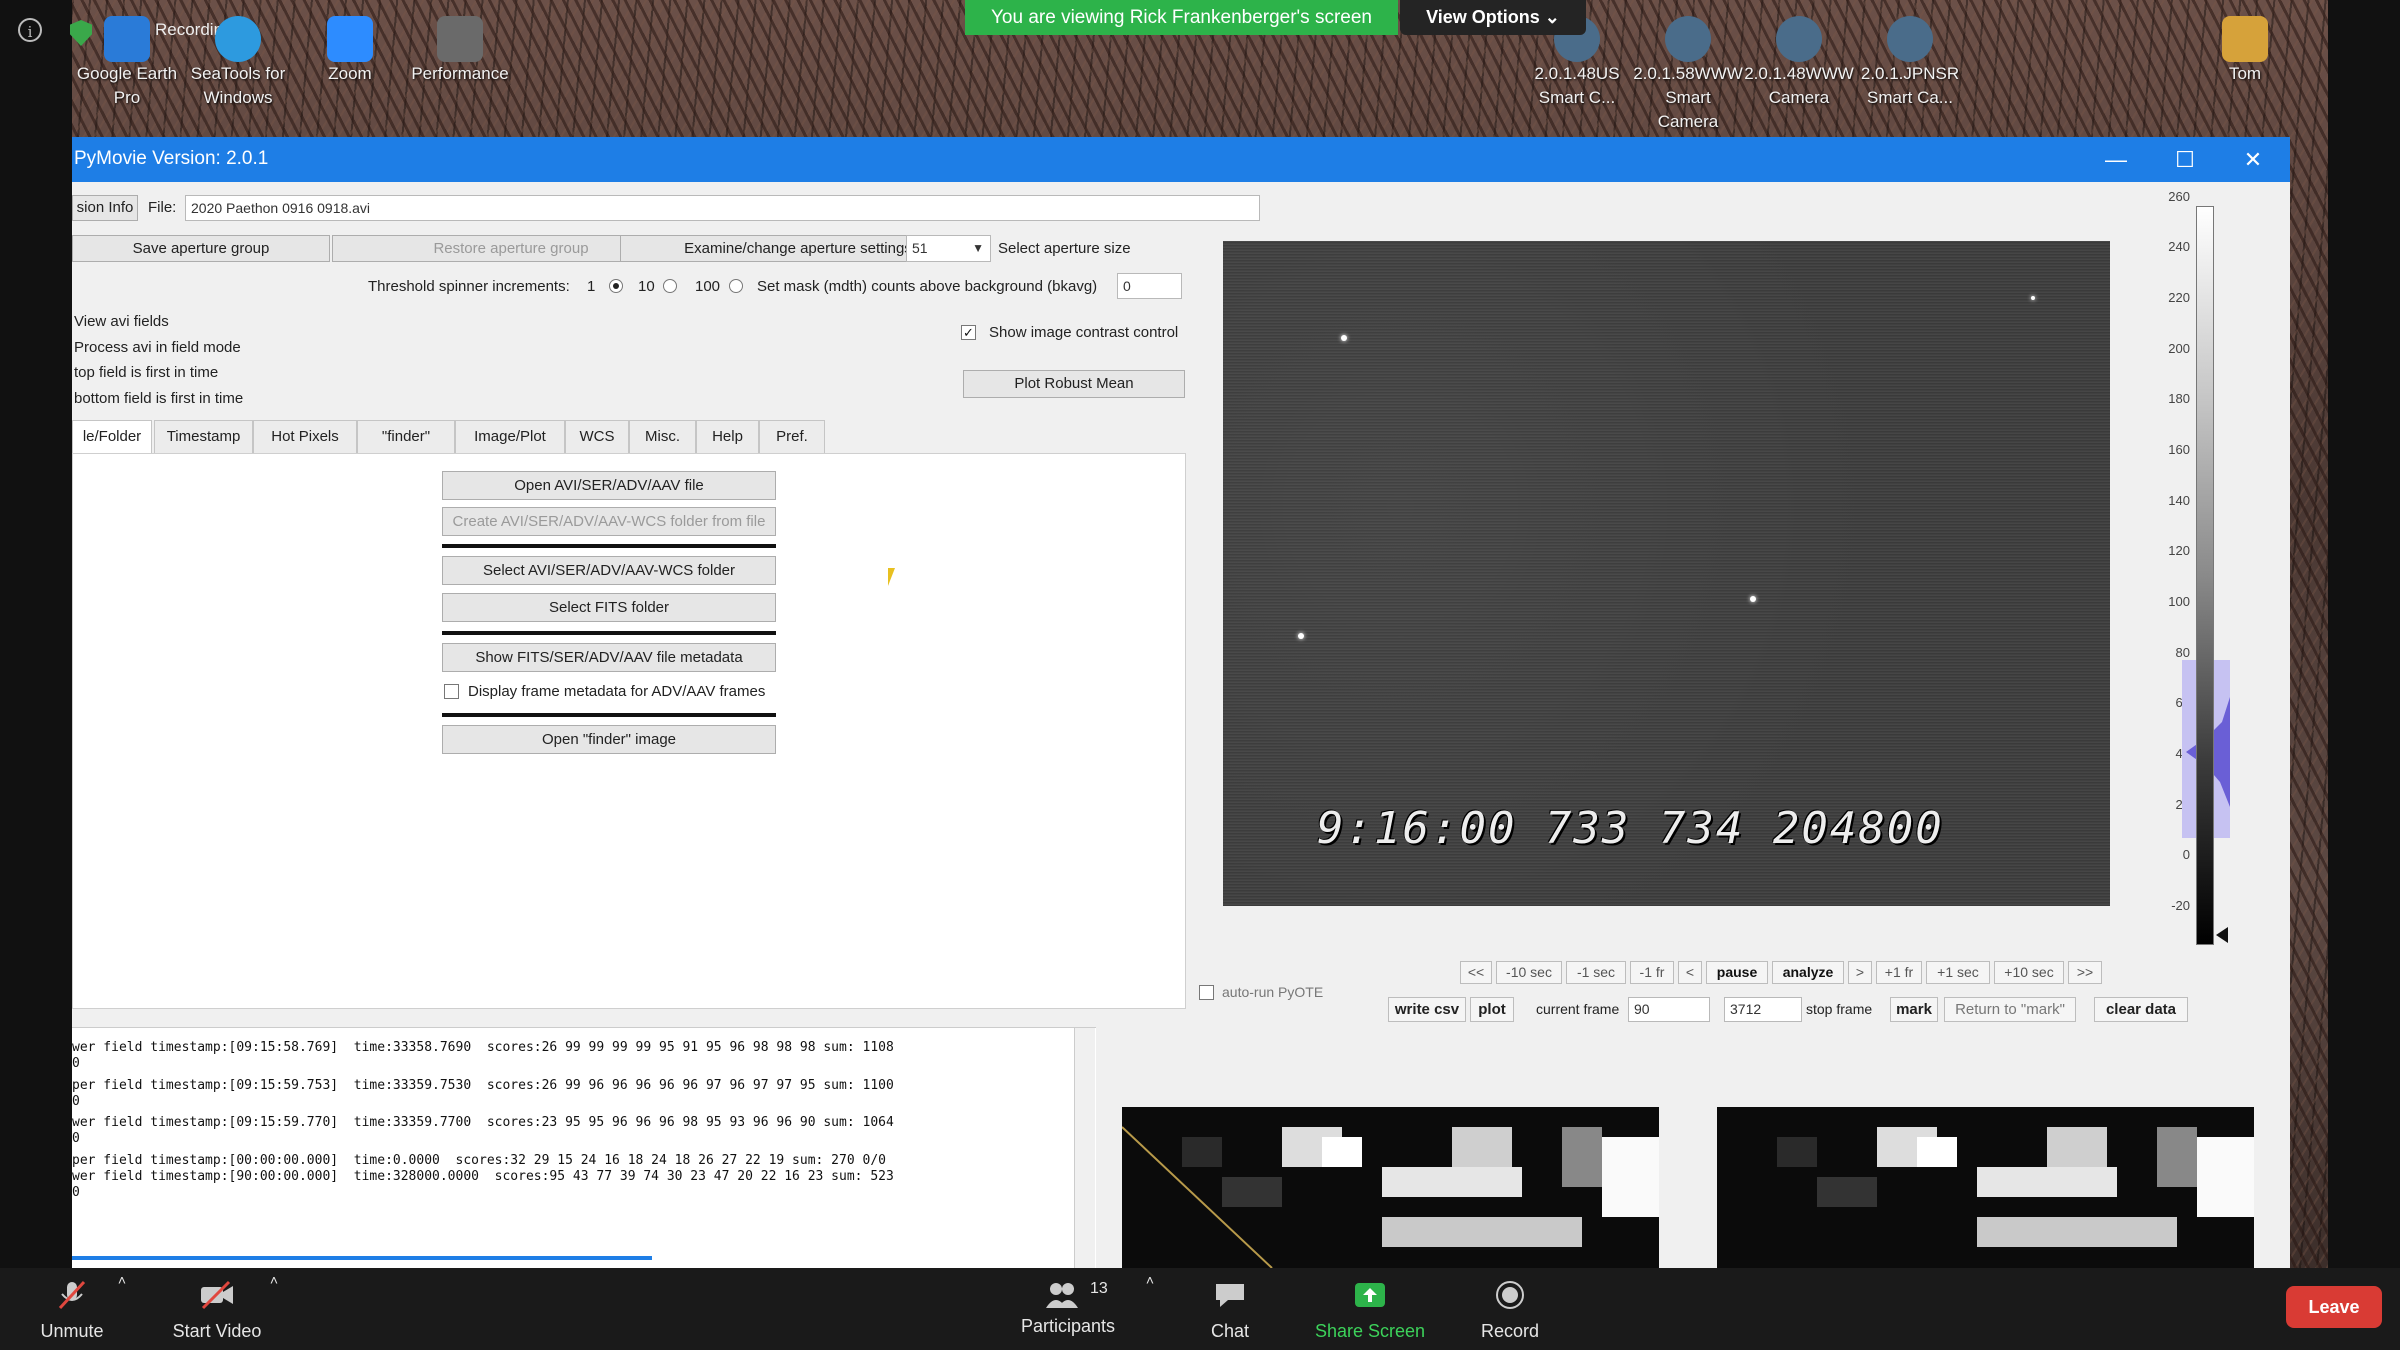 This screenshot has height=1350, width=2400. Describe the element at coordinates (112, 437) in the screenshot. I see `tab-file-folder: le/Folder` at that location.